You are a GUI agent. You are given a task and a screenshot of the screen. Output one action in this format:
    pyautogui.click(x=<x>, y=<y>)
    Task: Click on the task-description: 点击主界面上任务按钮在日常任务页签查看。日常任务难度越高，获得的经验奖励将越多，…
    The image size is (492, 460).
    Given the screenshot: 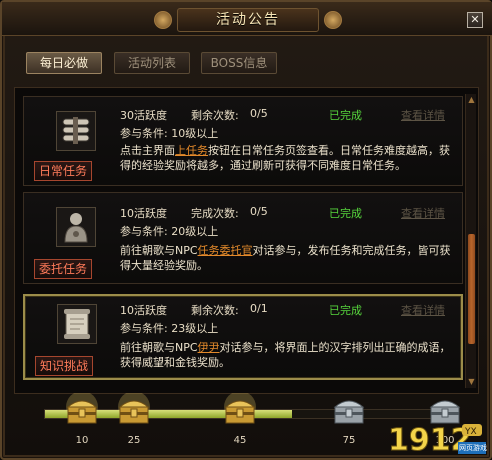 What is the action you would take?
    pyautogui.click(x=290, y=158)
    